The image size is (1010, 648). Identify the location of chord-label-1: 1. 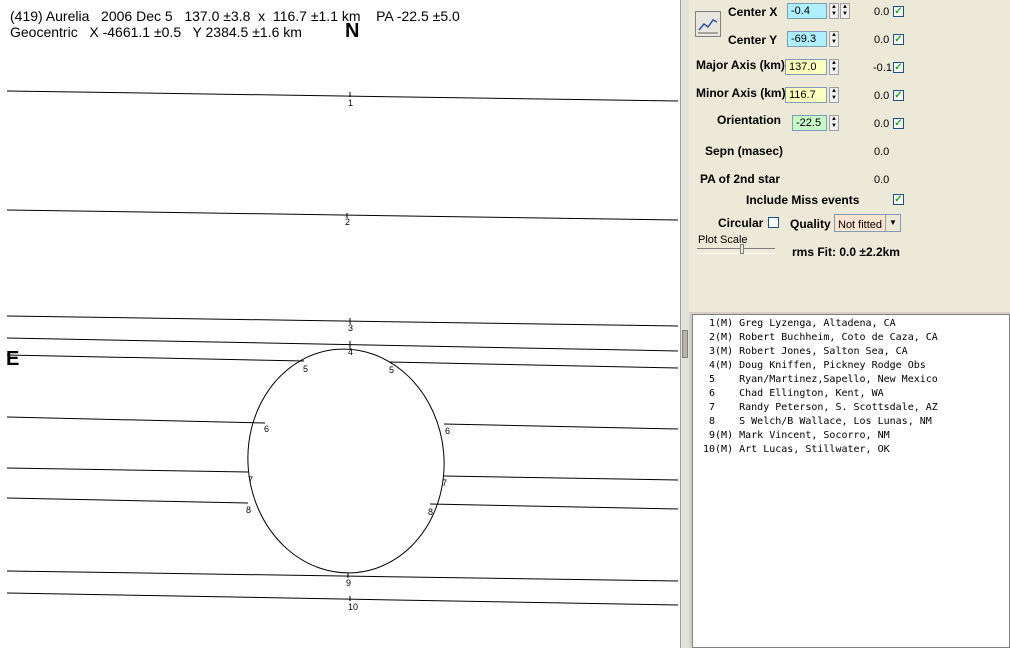
(350, 103).